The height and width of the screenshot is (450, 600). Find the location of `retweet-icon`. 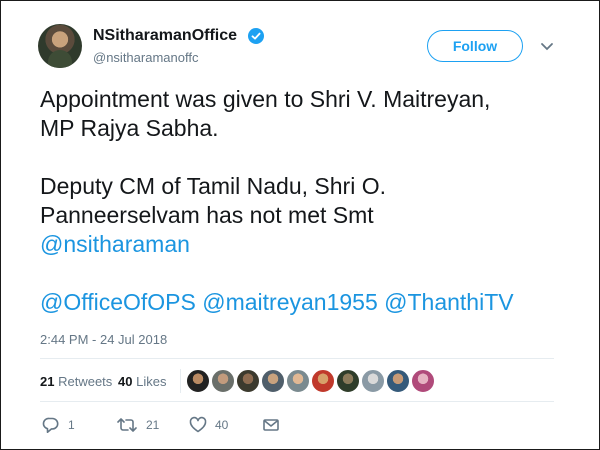

retweet-icon is located at coordinates (127, 425).